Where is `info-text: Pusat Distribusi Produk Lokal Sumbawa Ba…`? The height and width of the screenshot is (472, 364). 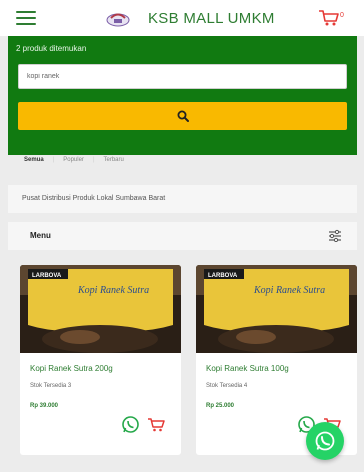 info-text: Pusat Distribusi Produk Lokal Sumbawa Ba… is located at coordinates (94, 198).